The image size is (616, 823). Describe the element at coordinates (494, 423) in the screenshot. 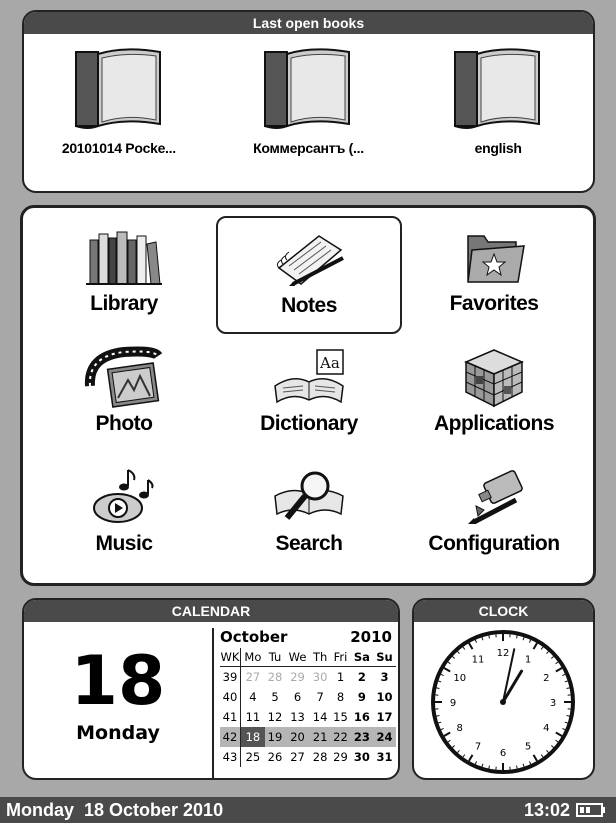

I see `menu-item-label: Applications` at that location.